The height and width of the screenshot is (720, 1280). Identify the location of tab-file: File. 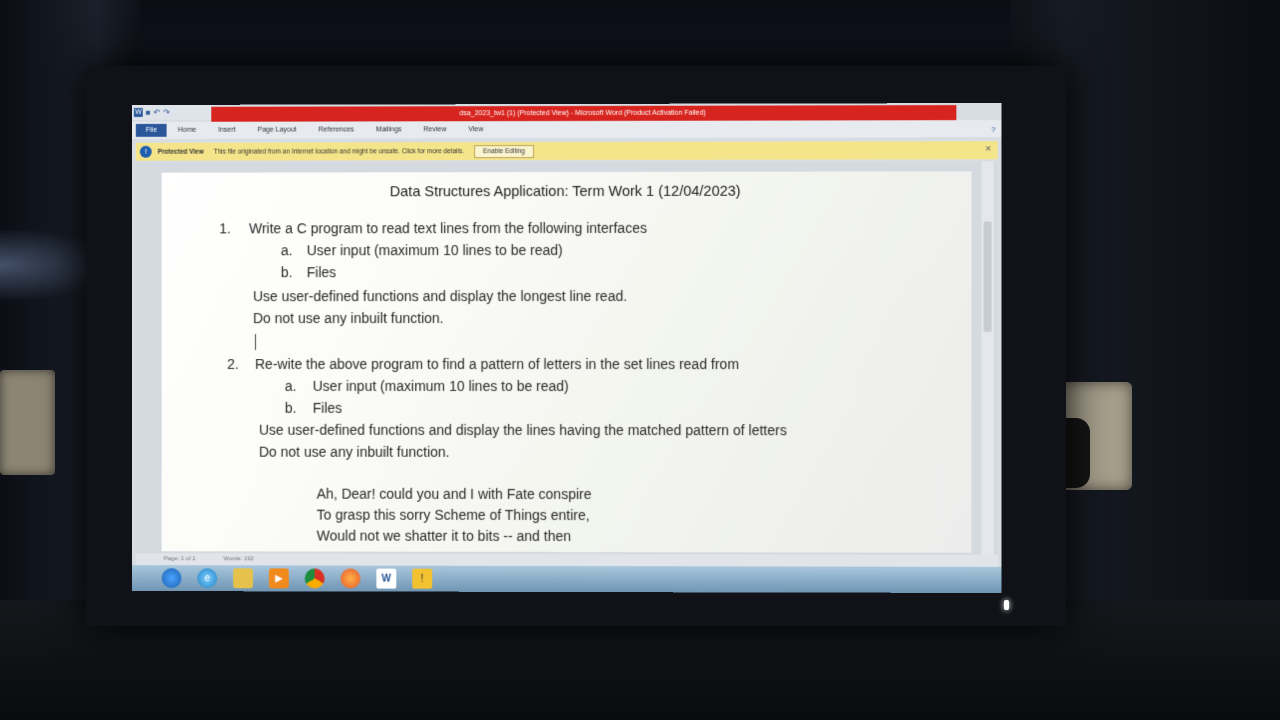
(151, 130).